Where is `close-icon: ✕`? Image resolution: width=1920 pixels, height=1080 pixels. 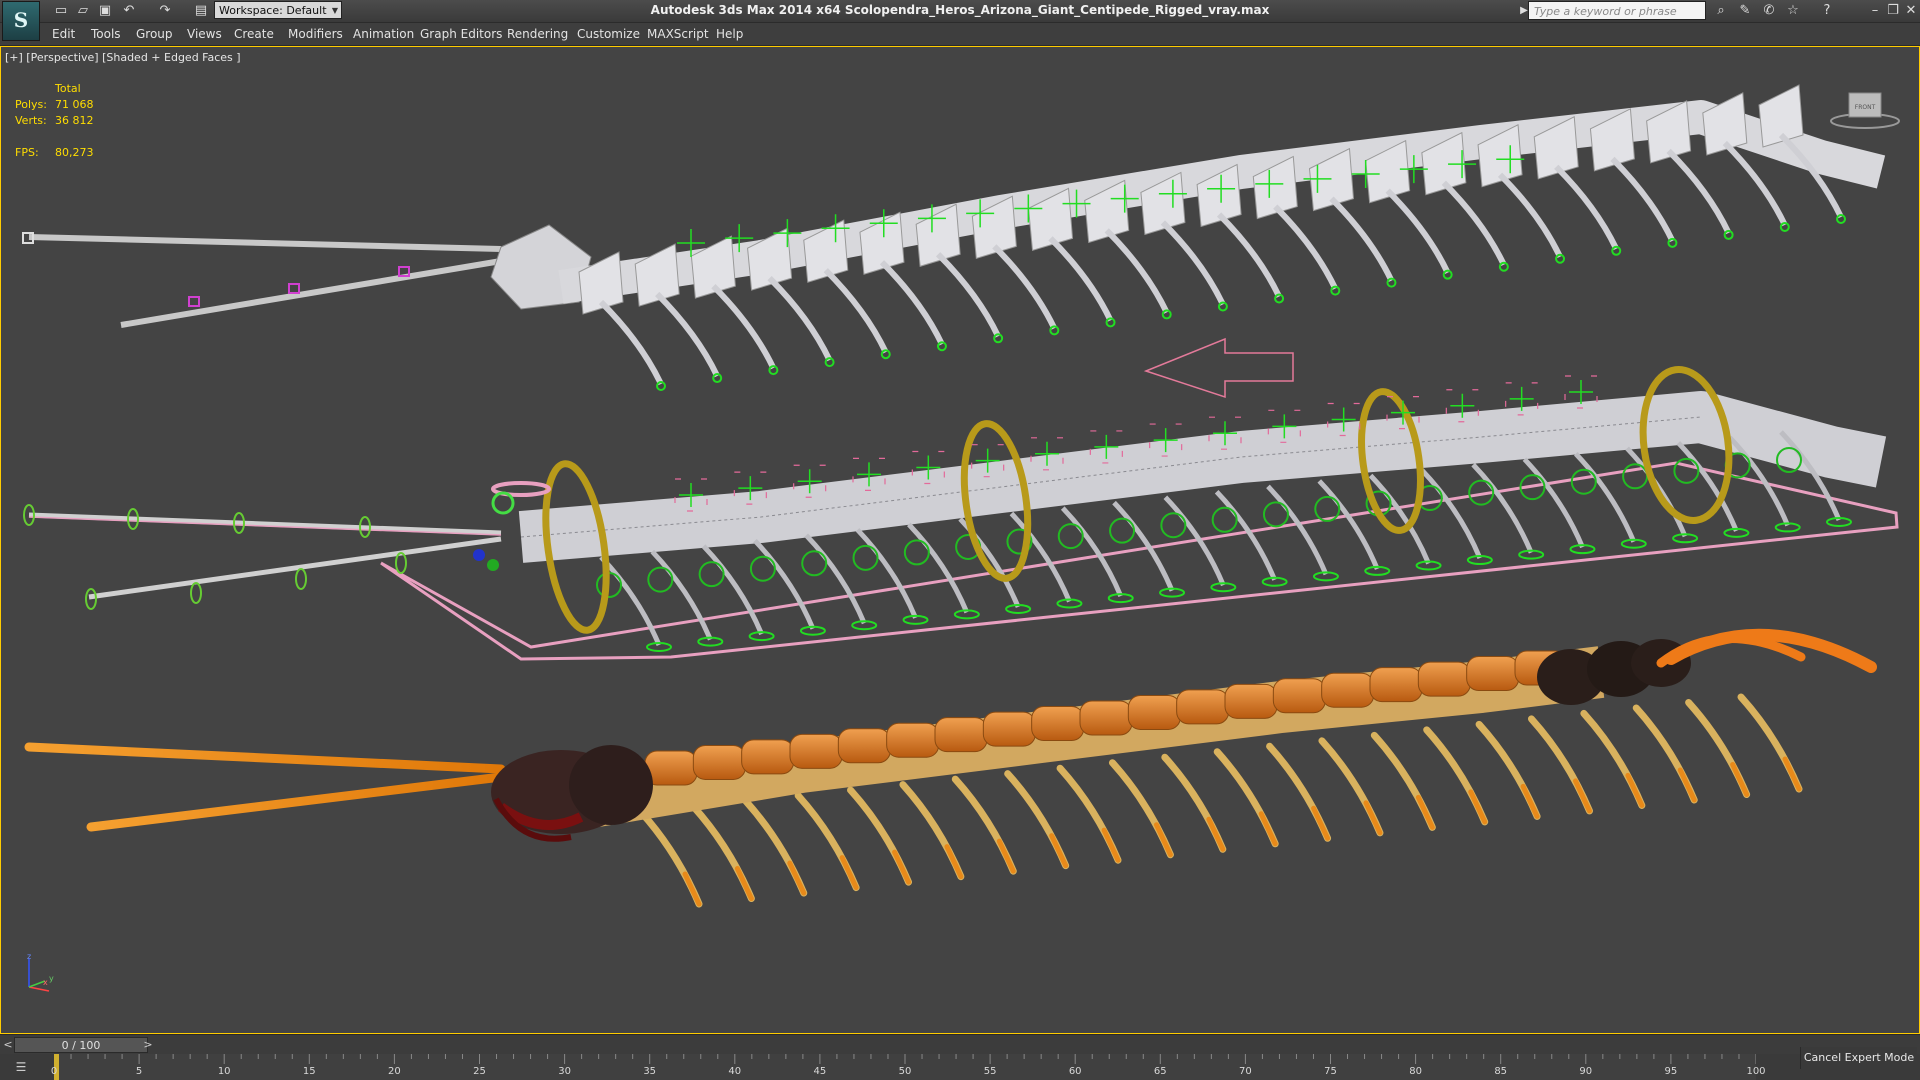 close-icon: ✕ is located at coordinates (1911, 11).